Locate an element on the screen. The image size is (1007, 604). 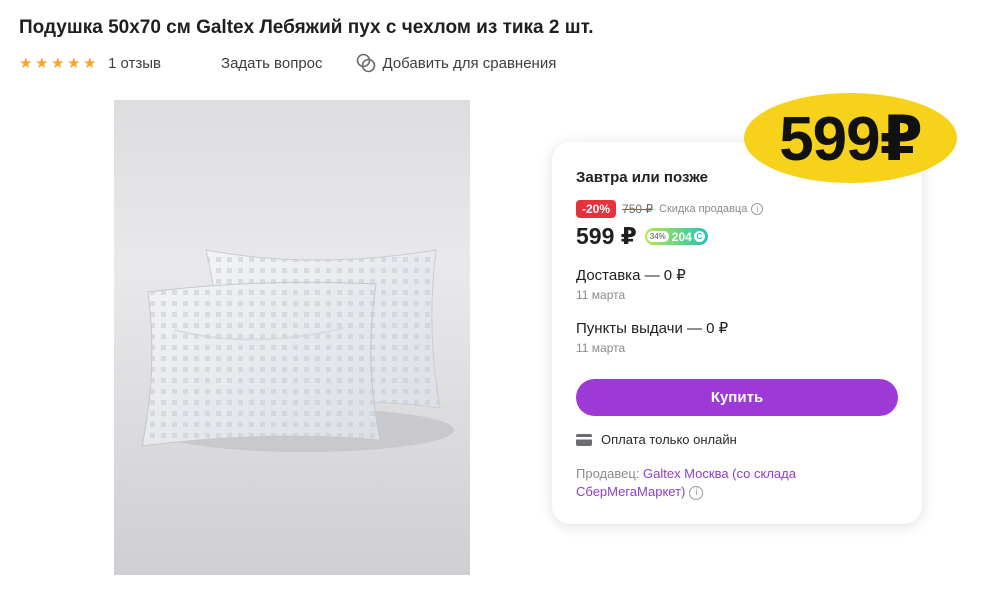
ask-question-link: Задать вопрос is located at coordinates (271, 63).